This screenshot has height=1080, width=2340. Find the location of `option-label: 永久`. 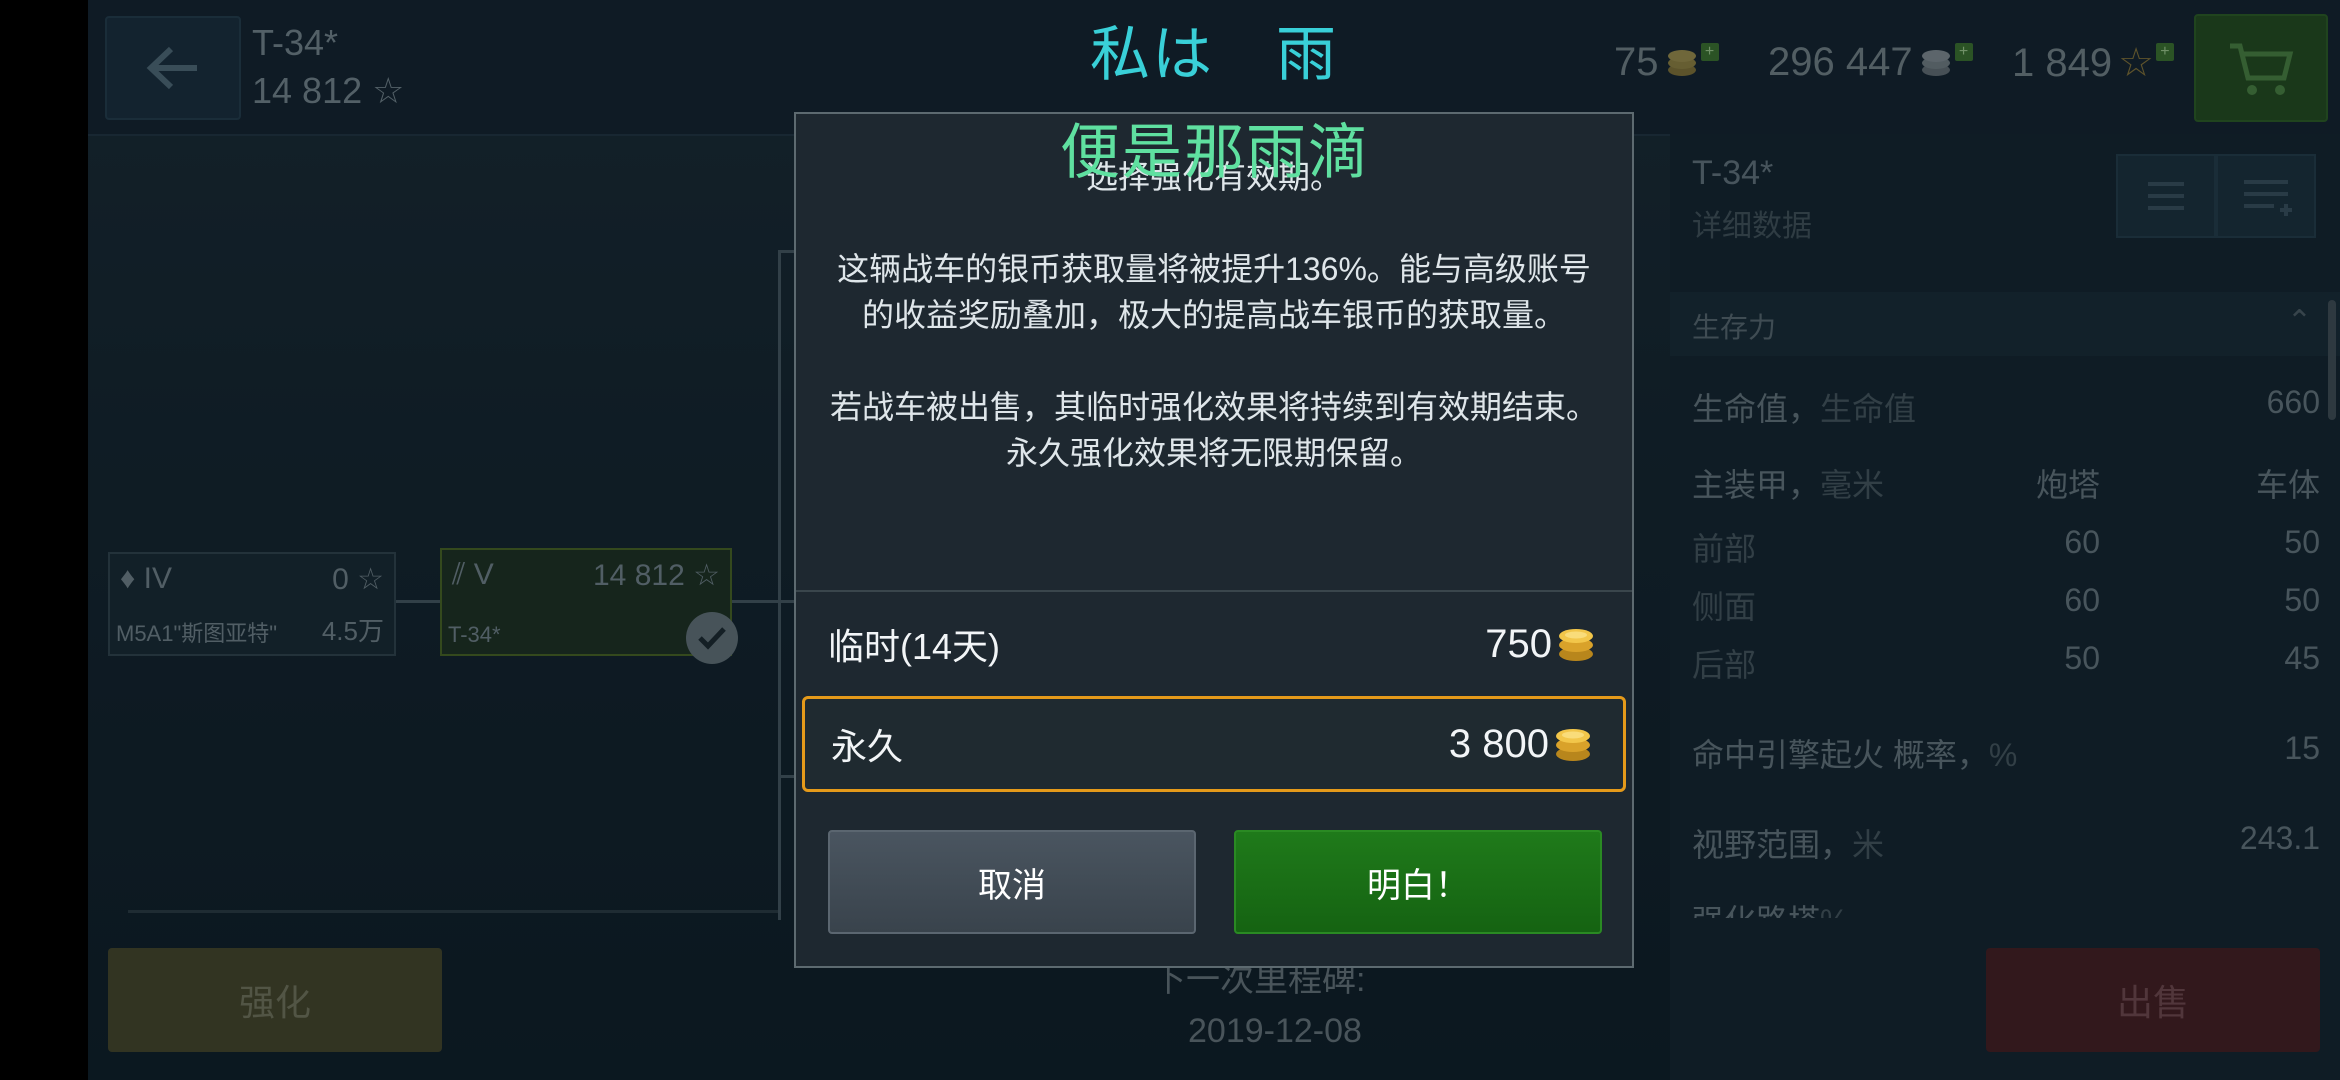

option-label: 永久 is located at coordinates (867, 746).